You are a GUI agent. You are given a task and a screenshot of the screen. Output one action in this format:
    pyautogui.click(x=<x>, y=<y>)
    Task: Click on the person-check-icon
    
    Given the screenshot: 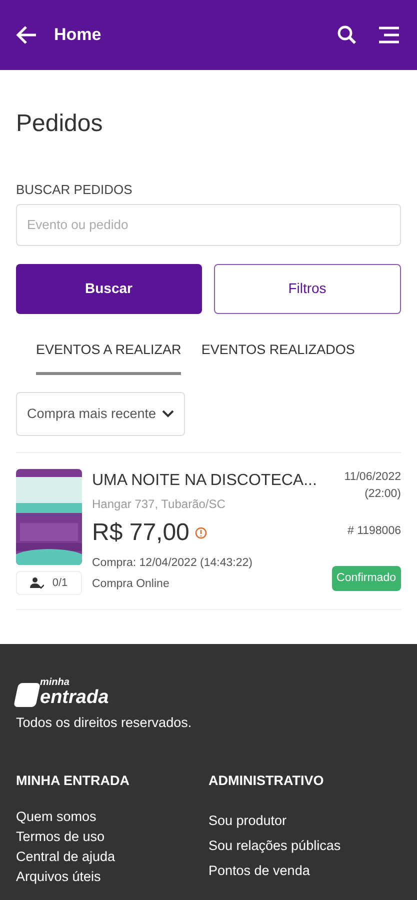 What is the action you would take?
    pyautogui.click(x=37, y=582)
    